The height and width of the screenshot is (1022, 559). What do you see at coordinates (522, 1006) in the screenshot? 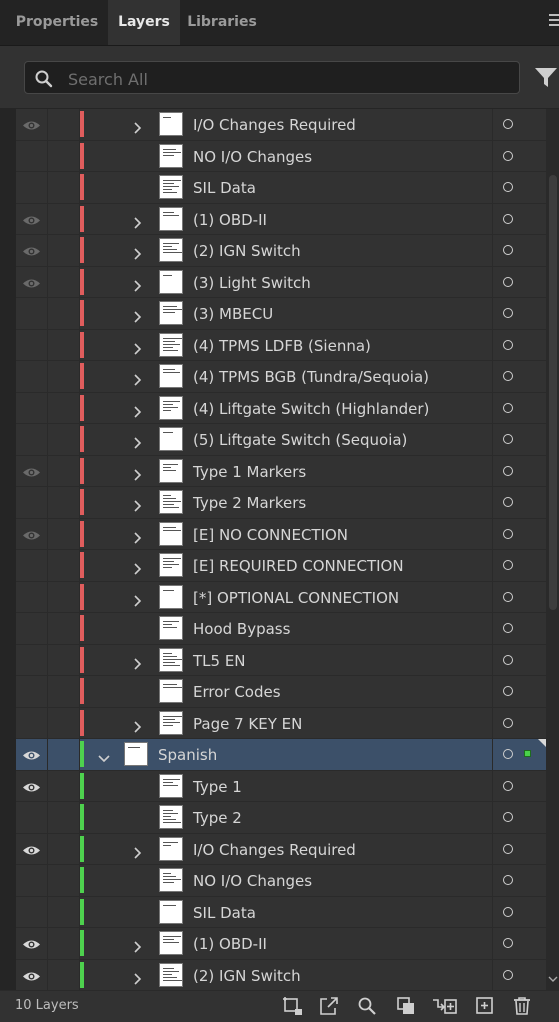
I see `delete-icon` at bounding box center [522, 1006].